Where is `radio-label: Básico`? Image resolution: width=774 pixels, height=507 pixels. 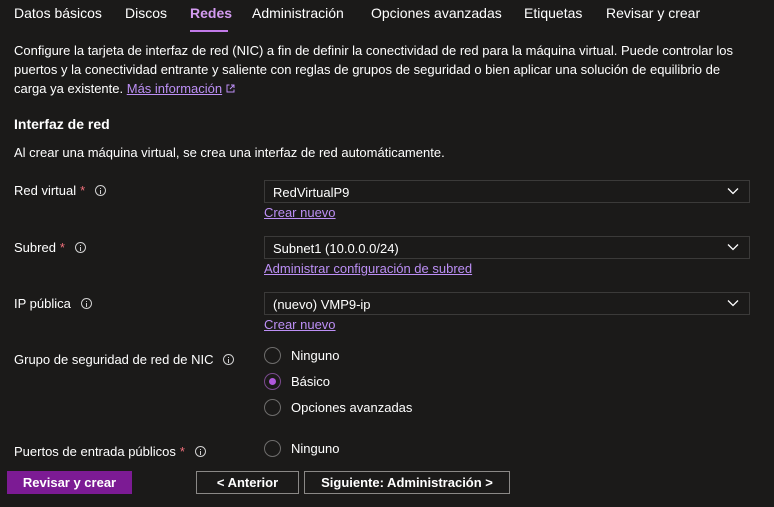 radio-label: Básico is located at coordinates (311, 381).